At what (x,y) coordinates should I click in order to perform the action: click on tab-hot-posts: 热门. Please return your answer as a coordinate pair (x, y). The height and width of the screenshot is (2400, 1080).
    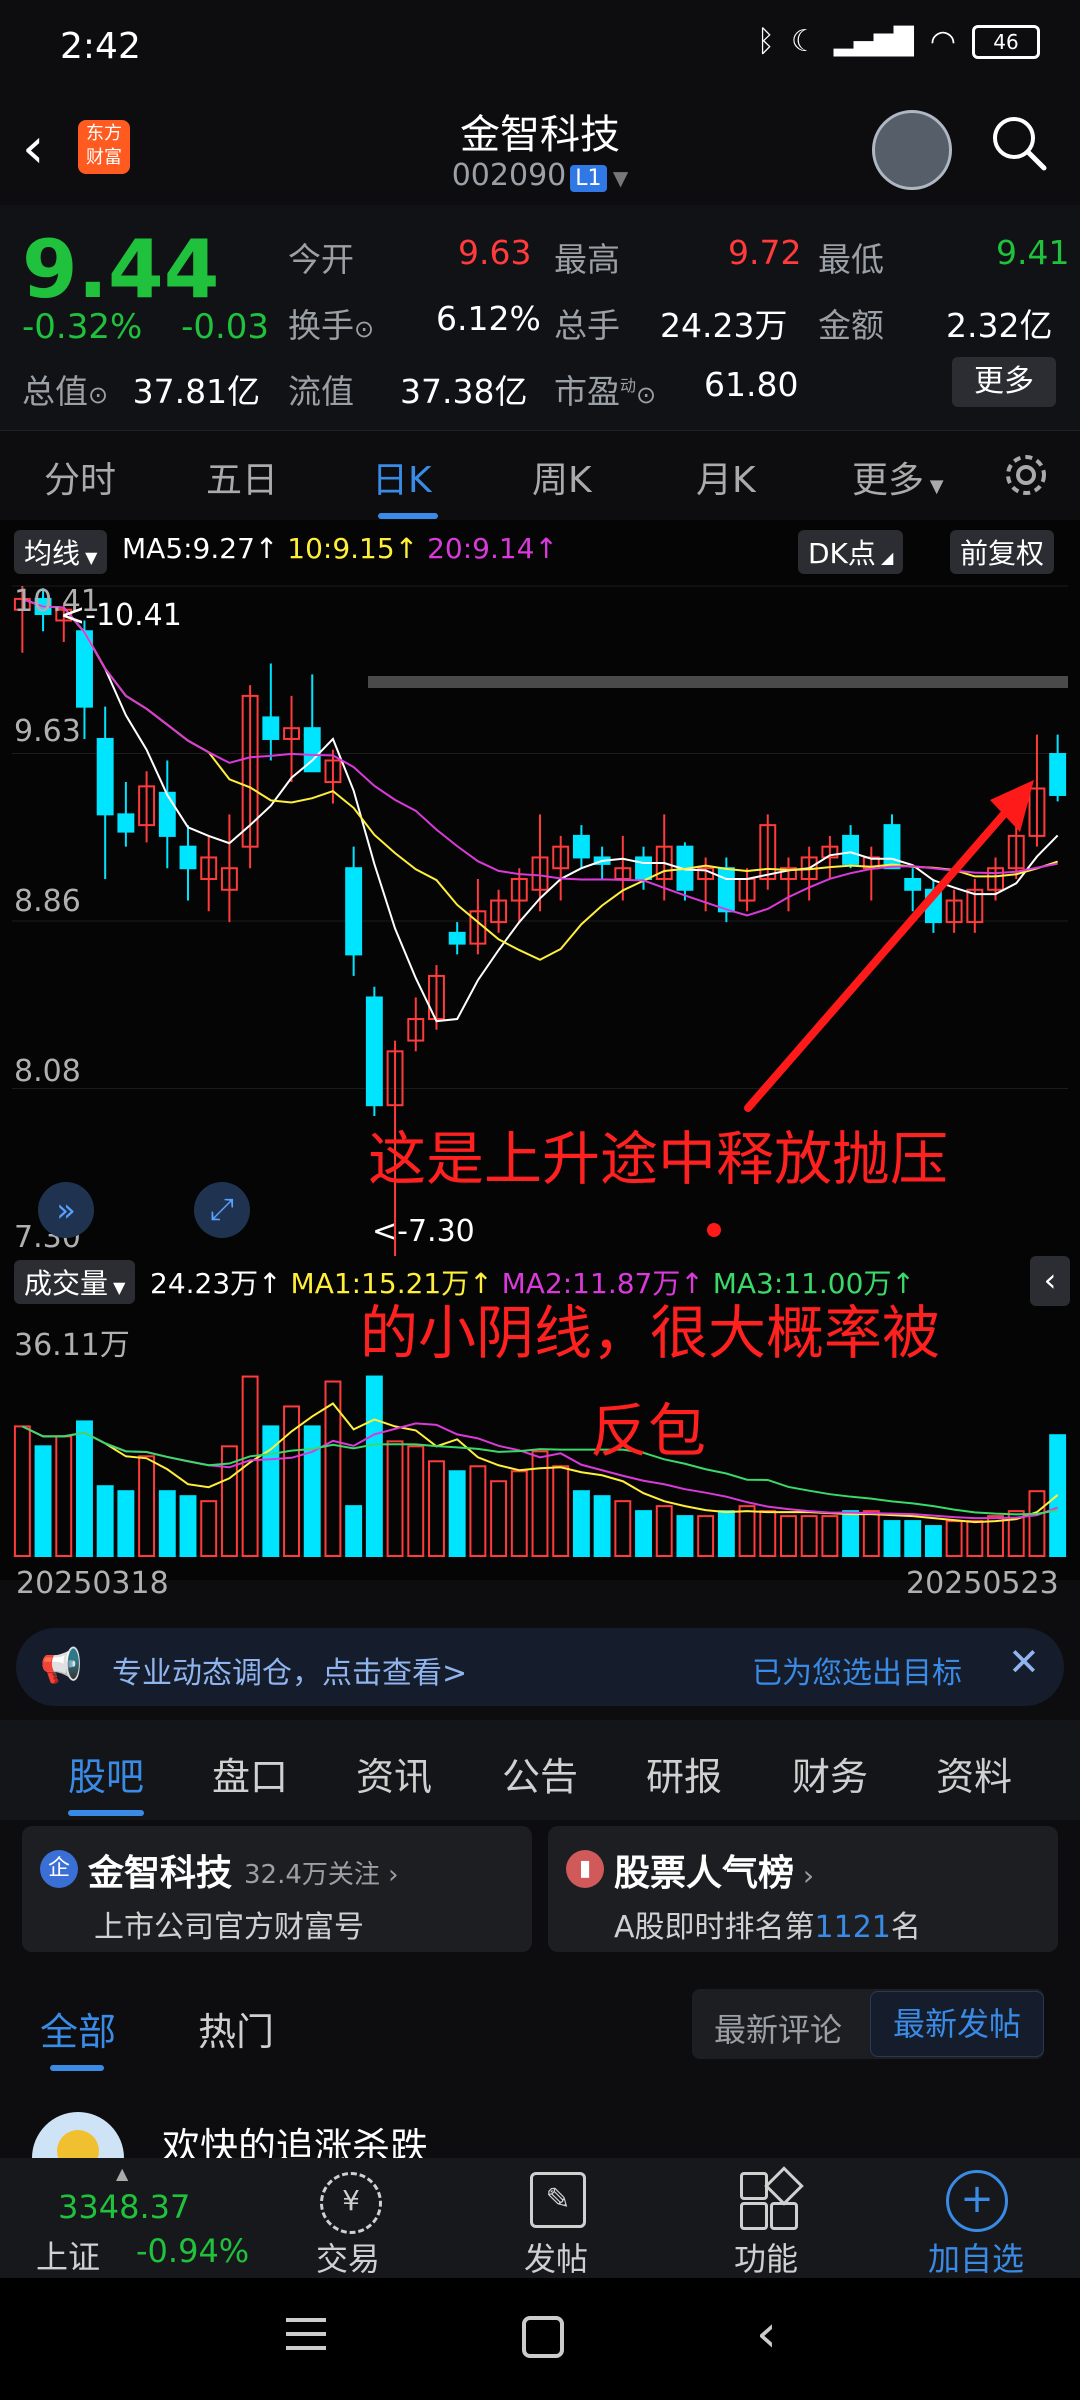
    Looking at the image, I should click on (236, 2028).